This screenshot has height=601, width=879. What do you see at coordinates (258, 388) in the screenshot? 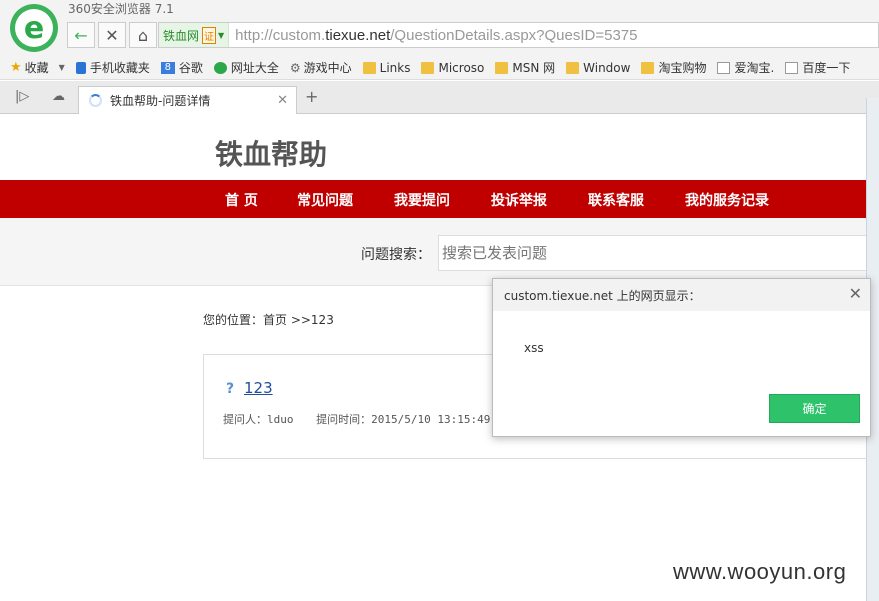
I see `question-title-link: 123` at bounding box center [258, 388].